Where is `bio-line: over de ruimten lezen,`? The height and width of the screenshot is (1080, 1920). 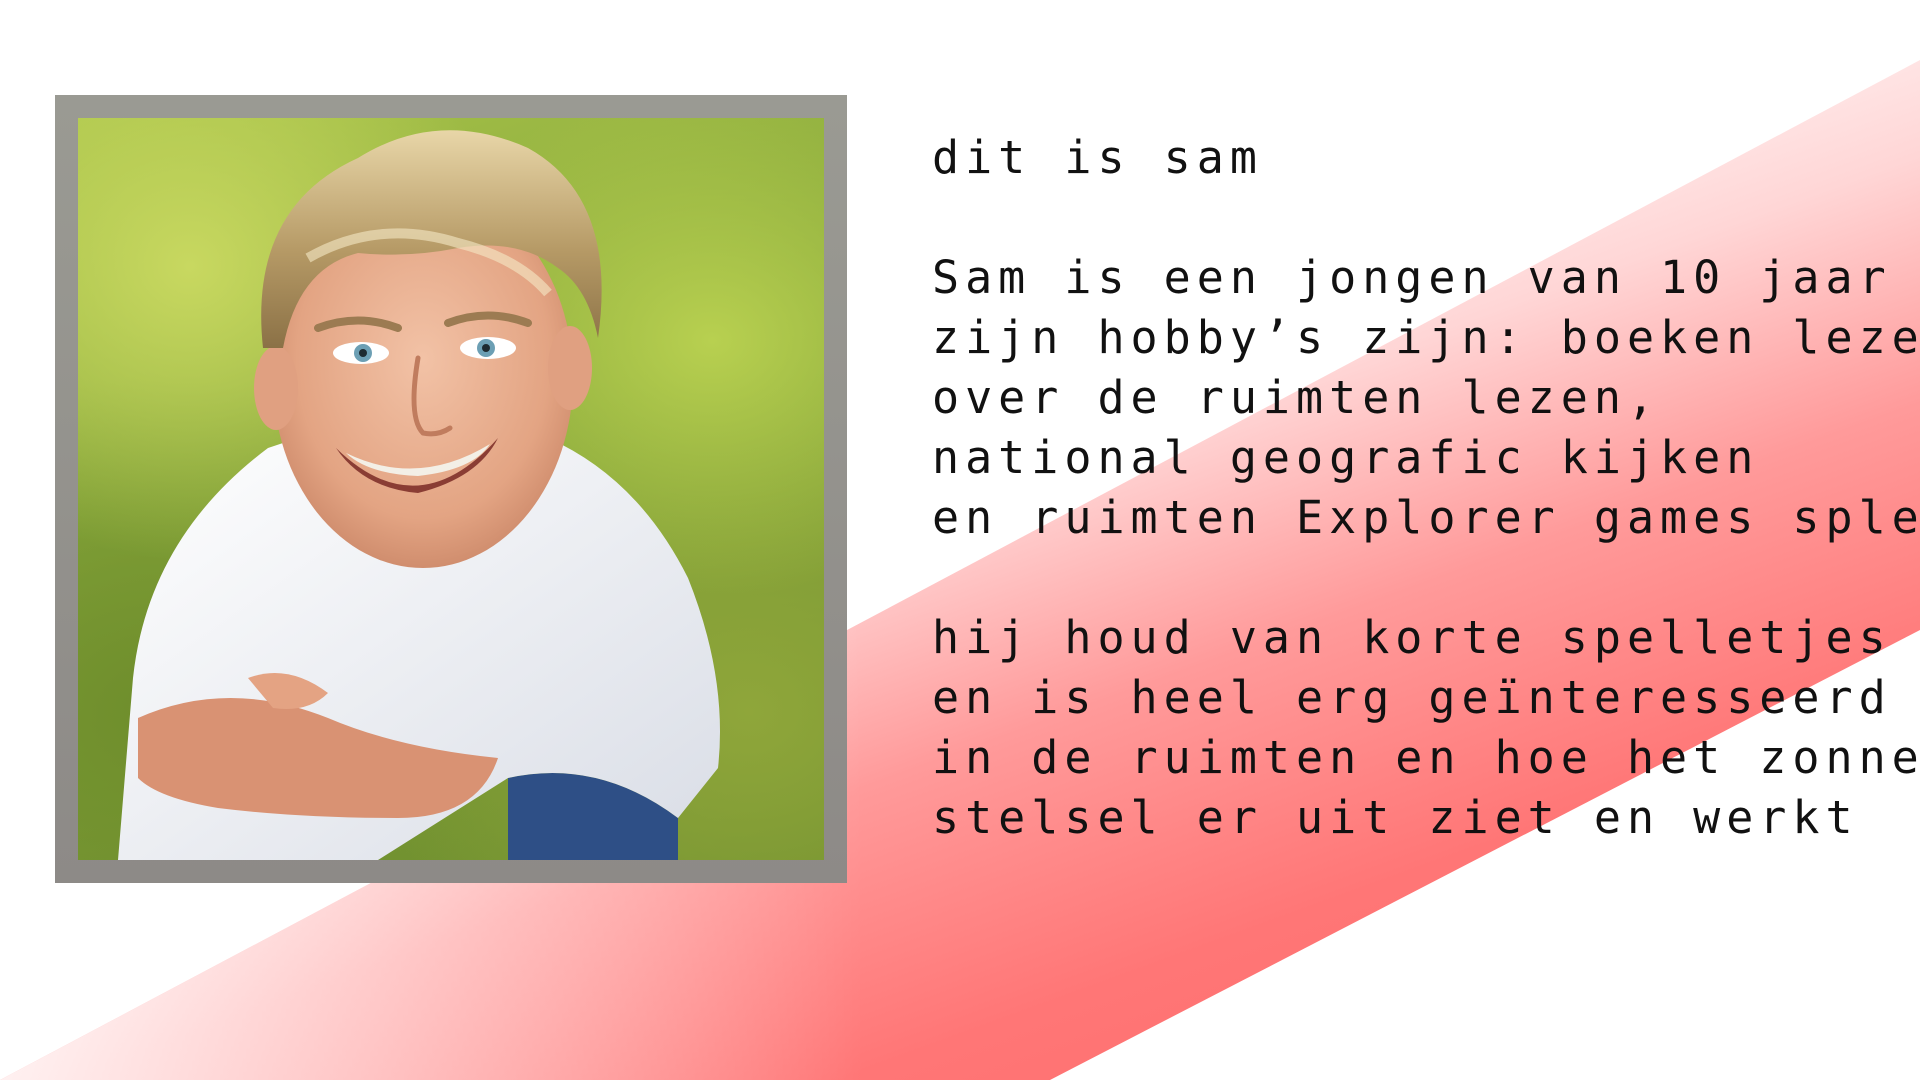
bio-line: over de ruimten lezen, is located at coordinates (1296, 397).